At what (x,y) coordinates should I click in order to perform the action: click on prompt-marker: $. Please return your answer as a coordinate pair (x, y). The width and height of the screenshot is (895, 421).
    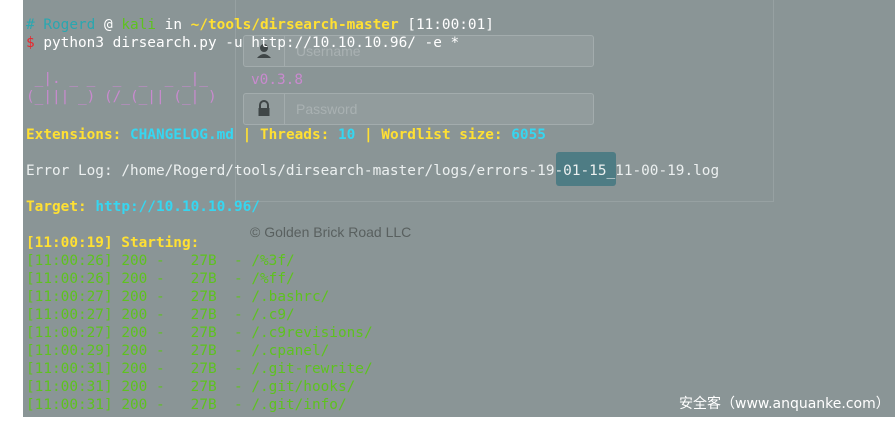
    Looking at the image, I should click on (30, 43).